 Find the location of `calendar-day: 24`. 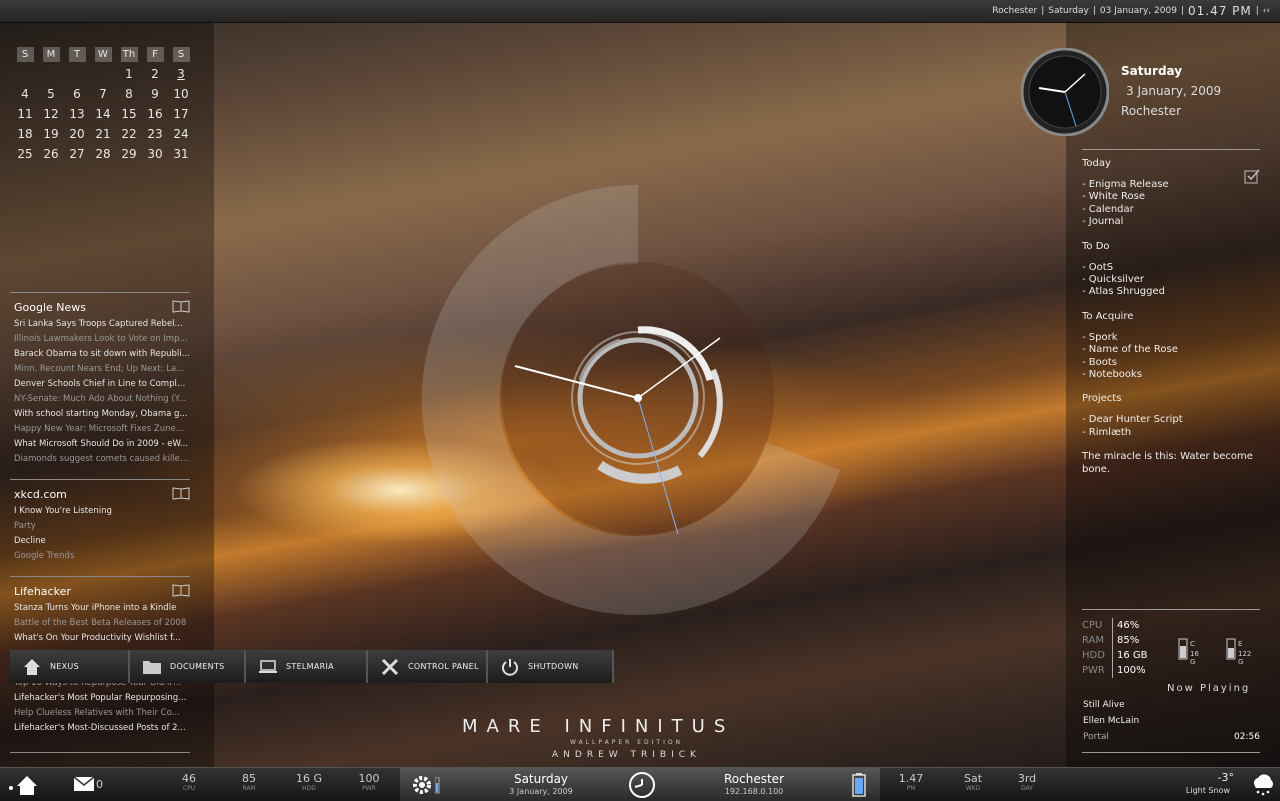

calendar-day: 24 is located at coordinates (181, 134).